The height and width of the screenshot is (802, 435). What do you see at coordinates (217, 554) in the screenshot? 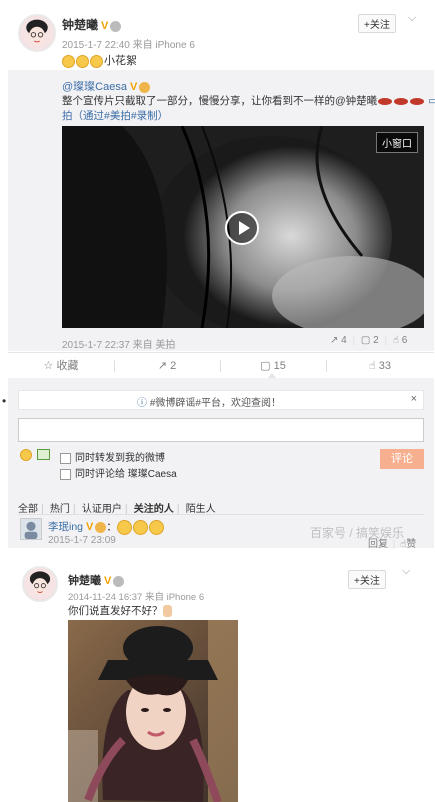
I see `post-gap` at bounding box center [217, 554].